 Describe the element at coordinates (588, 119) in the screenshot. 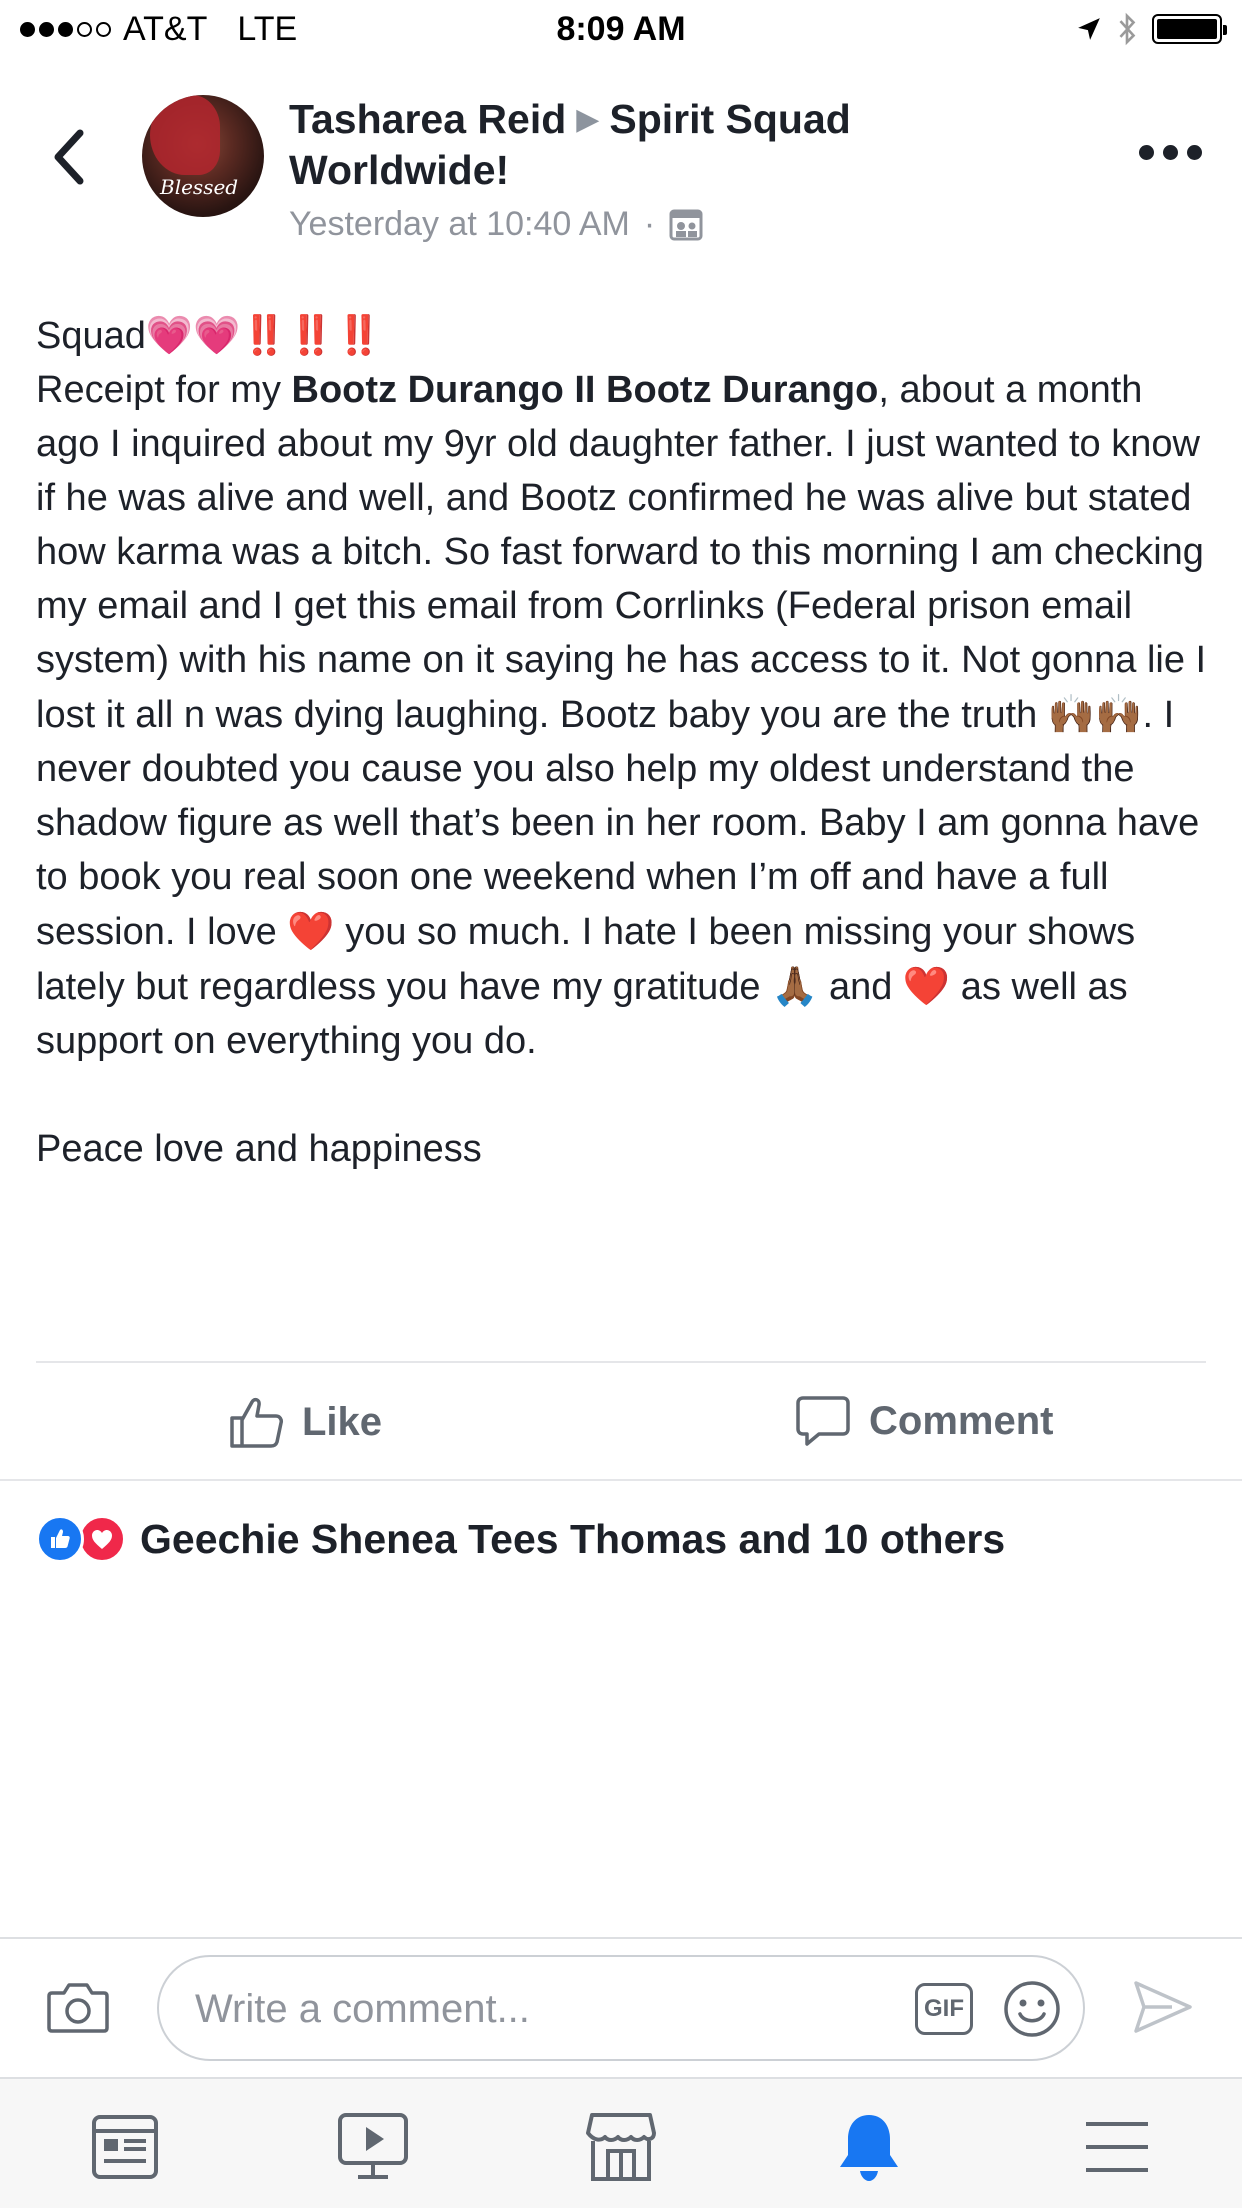

I see `triangle-right-icon: ▶` at that location.